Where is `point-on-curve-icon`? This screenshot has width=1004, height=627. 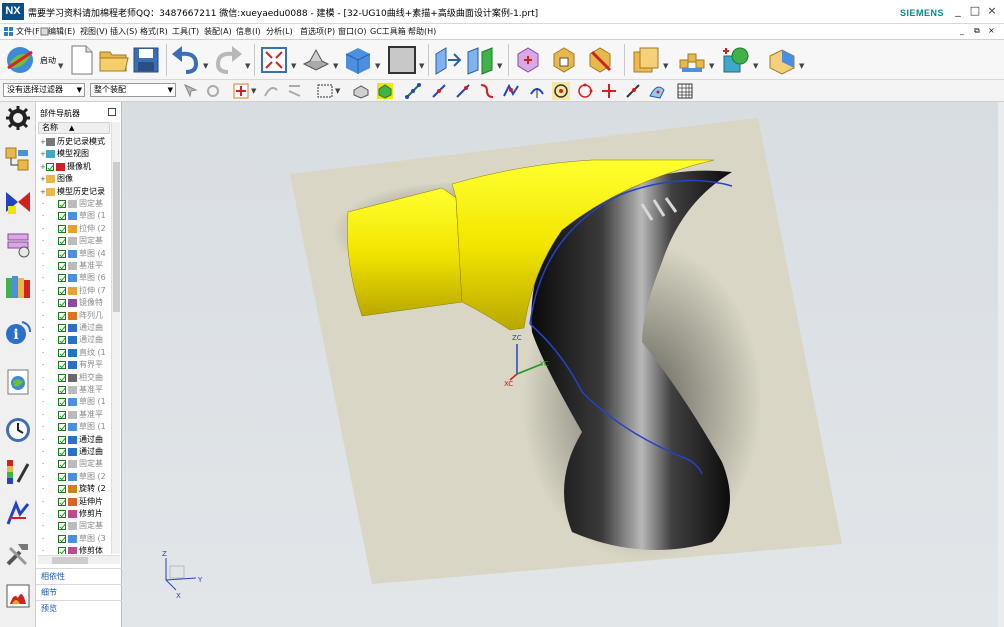
point-on-curve-icon is located at coordinates (633, 91).